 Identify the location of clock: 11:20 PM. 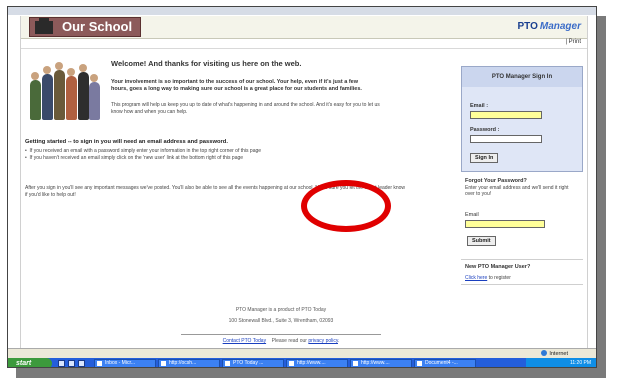
(580, 363).